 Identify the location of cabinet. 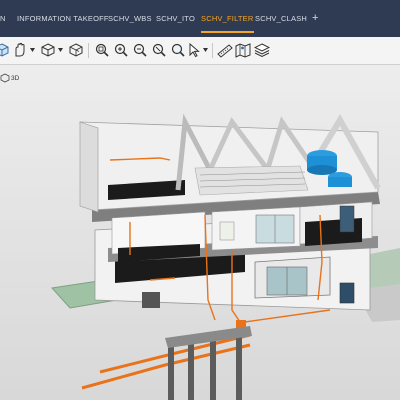
(227, 231).